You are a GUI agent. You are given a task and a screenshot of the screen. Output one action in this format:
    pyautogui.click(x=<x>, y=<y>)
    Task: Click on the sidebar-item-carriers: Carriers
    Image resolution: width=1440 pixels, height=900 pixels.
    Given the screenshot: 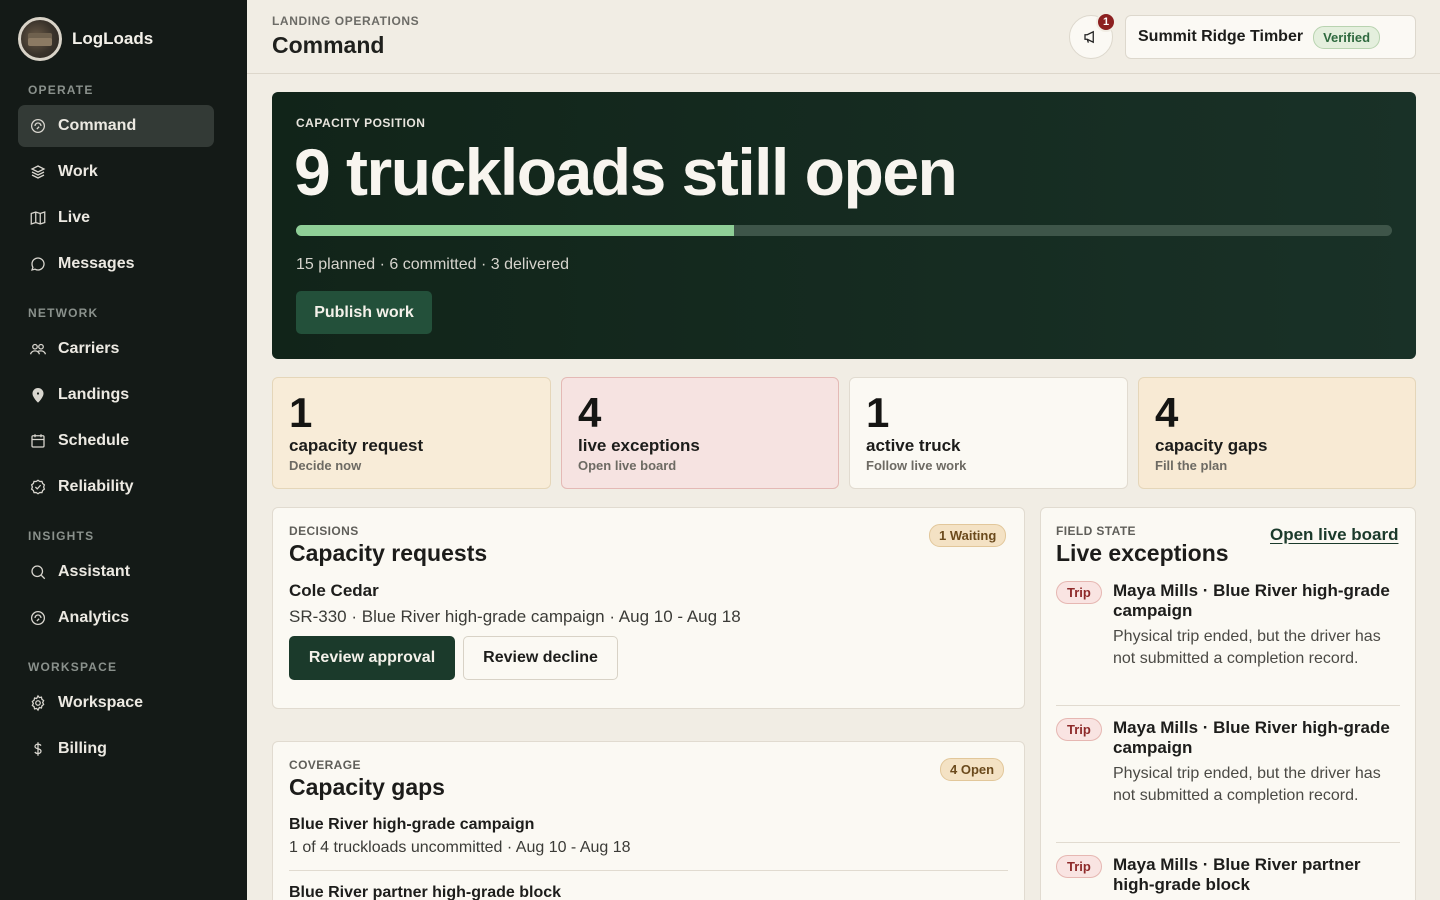 What is the action you would take?
    pyautogui.click(x=116, y=349)
    